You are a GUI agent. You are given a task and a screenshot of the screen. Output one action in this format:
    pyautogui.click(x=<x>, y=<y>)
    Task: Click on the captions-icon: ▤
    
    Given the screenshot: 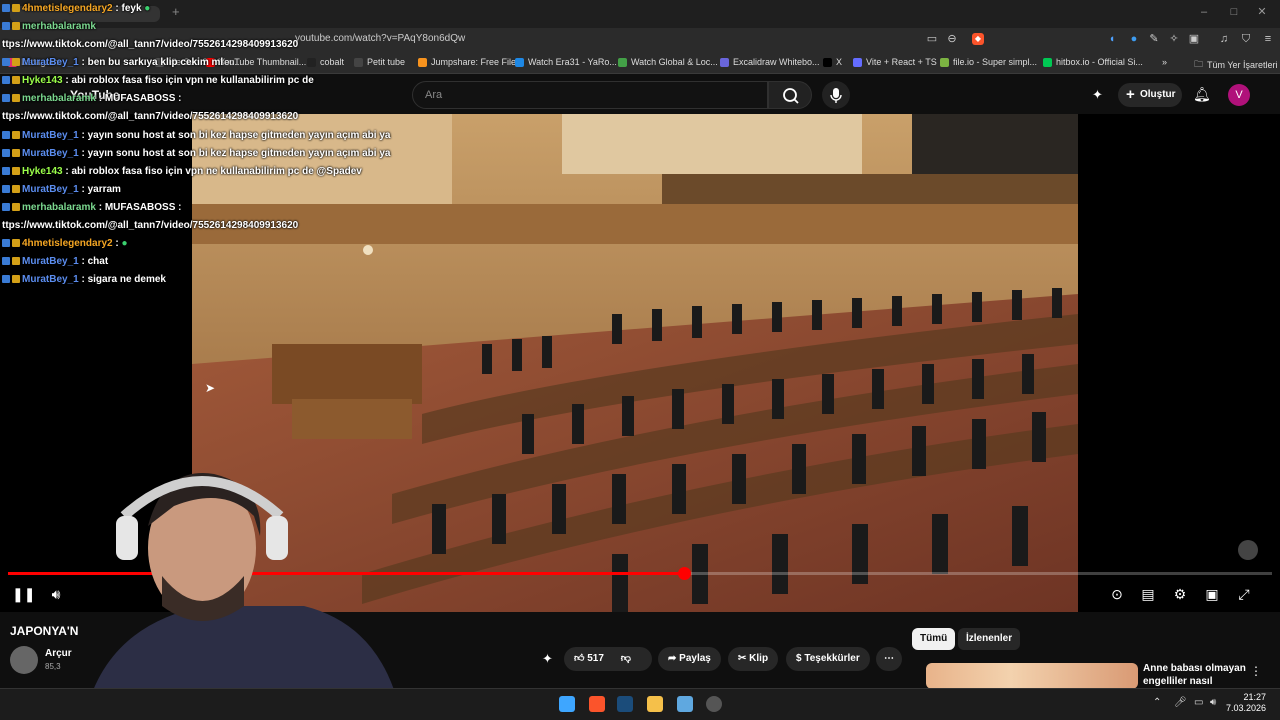 What is the action you would take?
    pyautogui.click(x=1148, y=594)
    